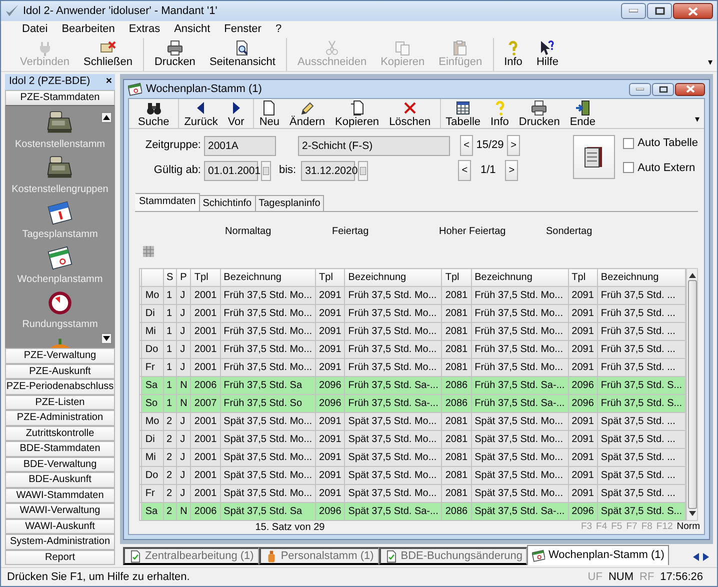  What do you see at coordinates (593, 157) in the screenshot?
I see `table-view-button` at bounding box center [593, 157].